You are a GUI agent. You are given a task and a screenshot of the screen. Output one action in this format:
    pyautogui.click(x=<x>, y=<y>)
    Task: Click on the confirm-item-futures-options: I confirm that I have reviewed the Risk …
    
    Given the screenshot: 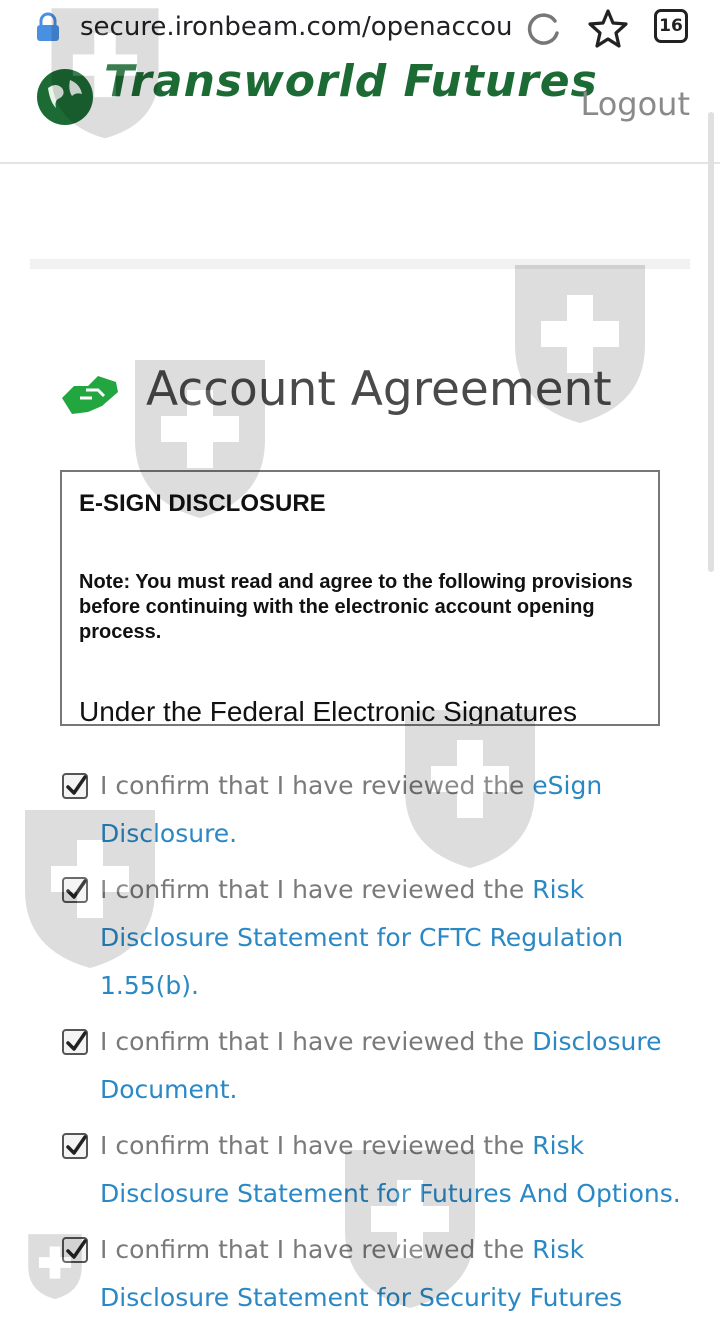 What is the action you would take?
    pyautogui.click(x=380, y=1170)
    